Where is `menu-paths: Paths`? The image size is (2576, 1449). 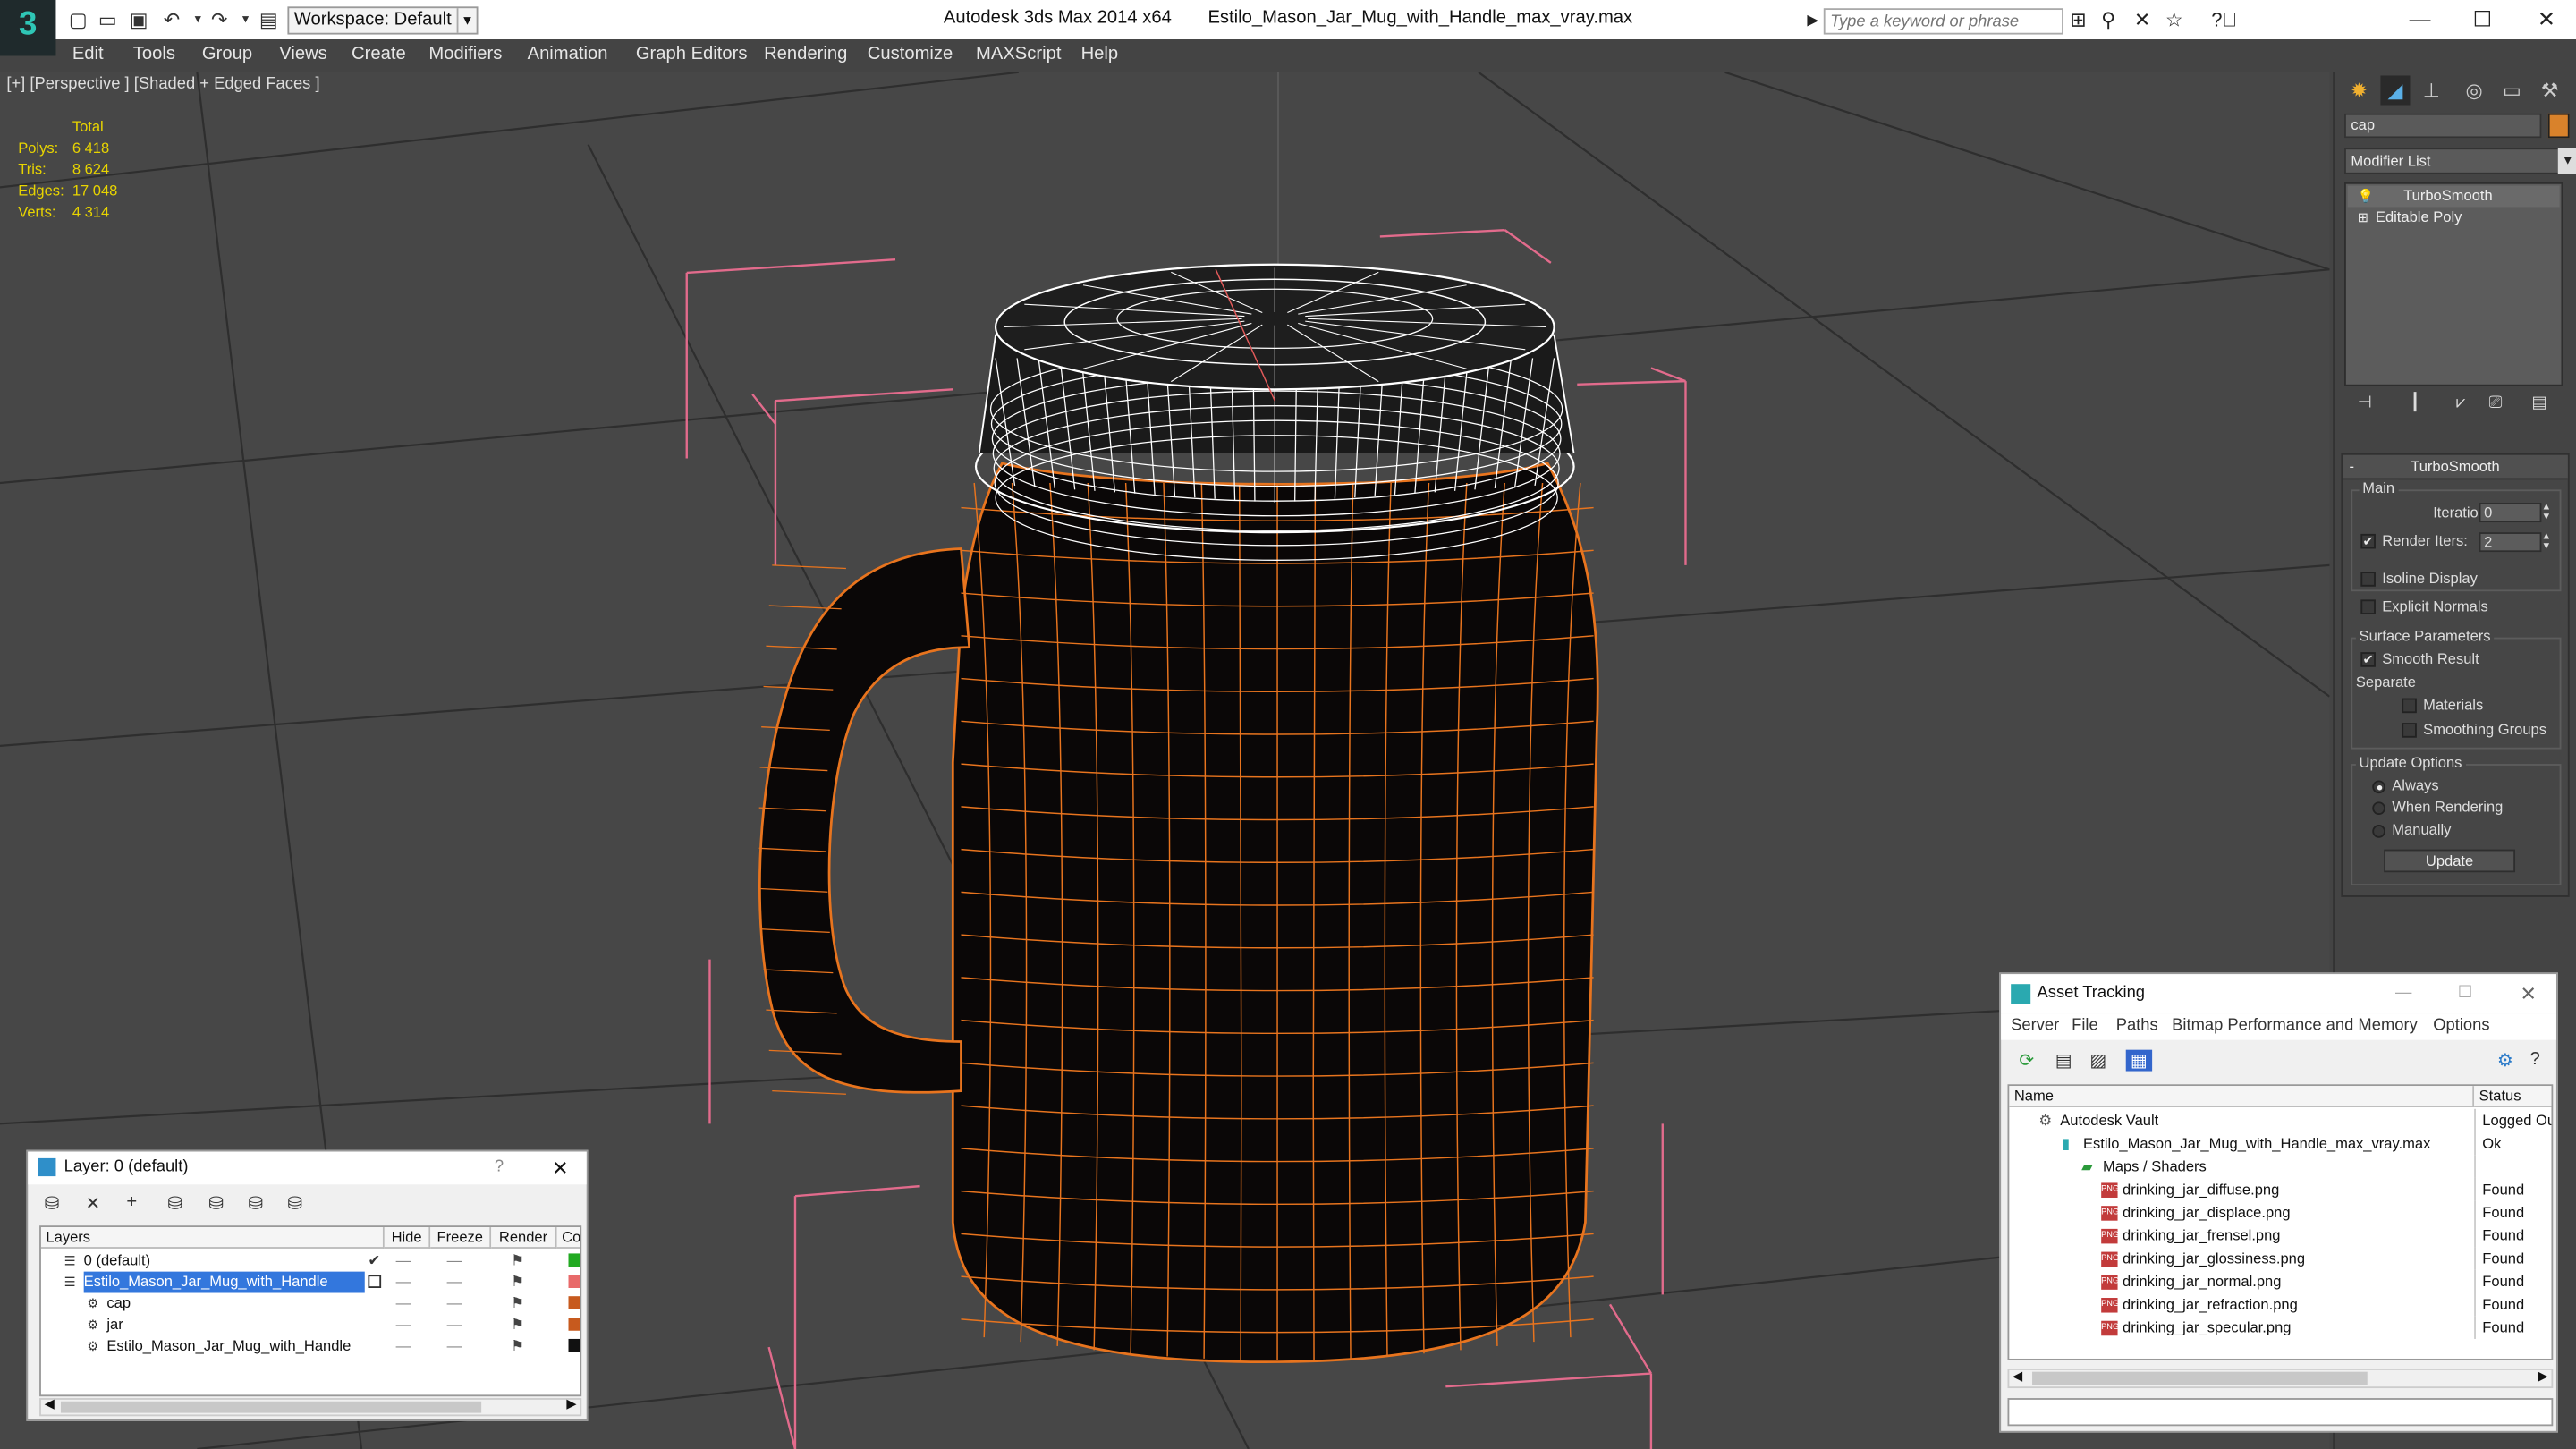
menu-paths: Paths is located at coordinates (2137, 1026).